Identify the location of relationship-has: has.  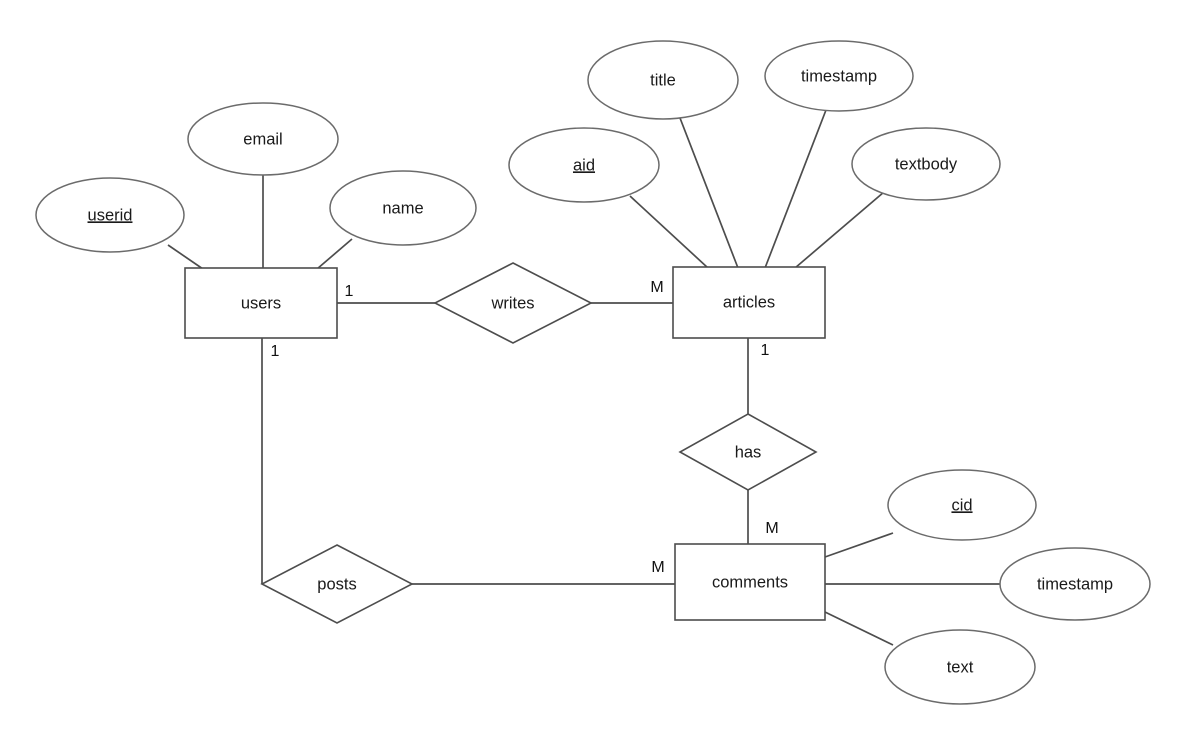
(748, 452).